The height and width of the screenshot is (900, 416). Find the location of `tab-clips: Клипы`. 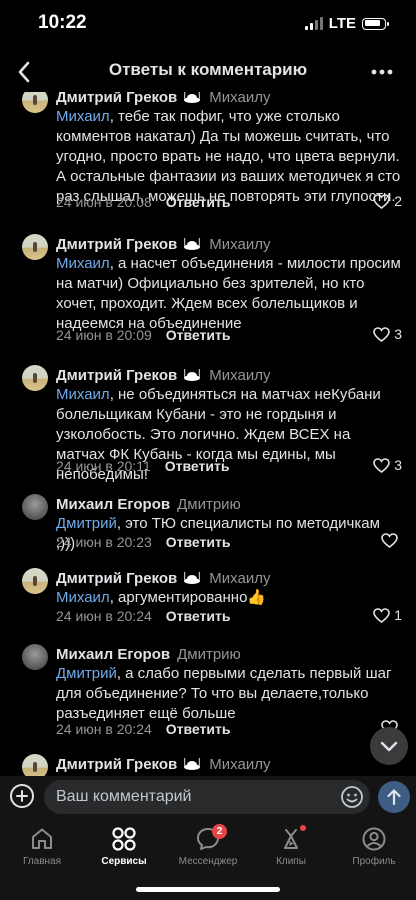

tab-clips: Клипы is located at coordinates (291, 845).